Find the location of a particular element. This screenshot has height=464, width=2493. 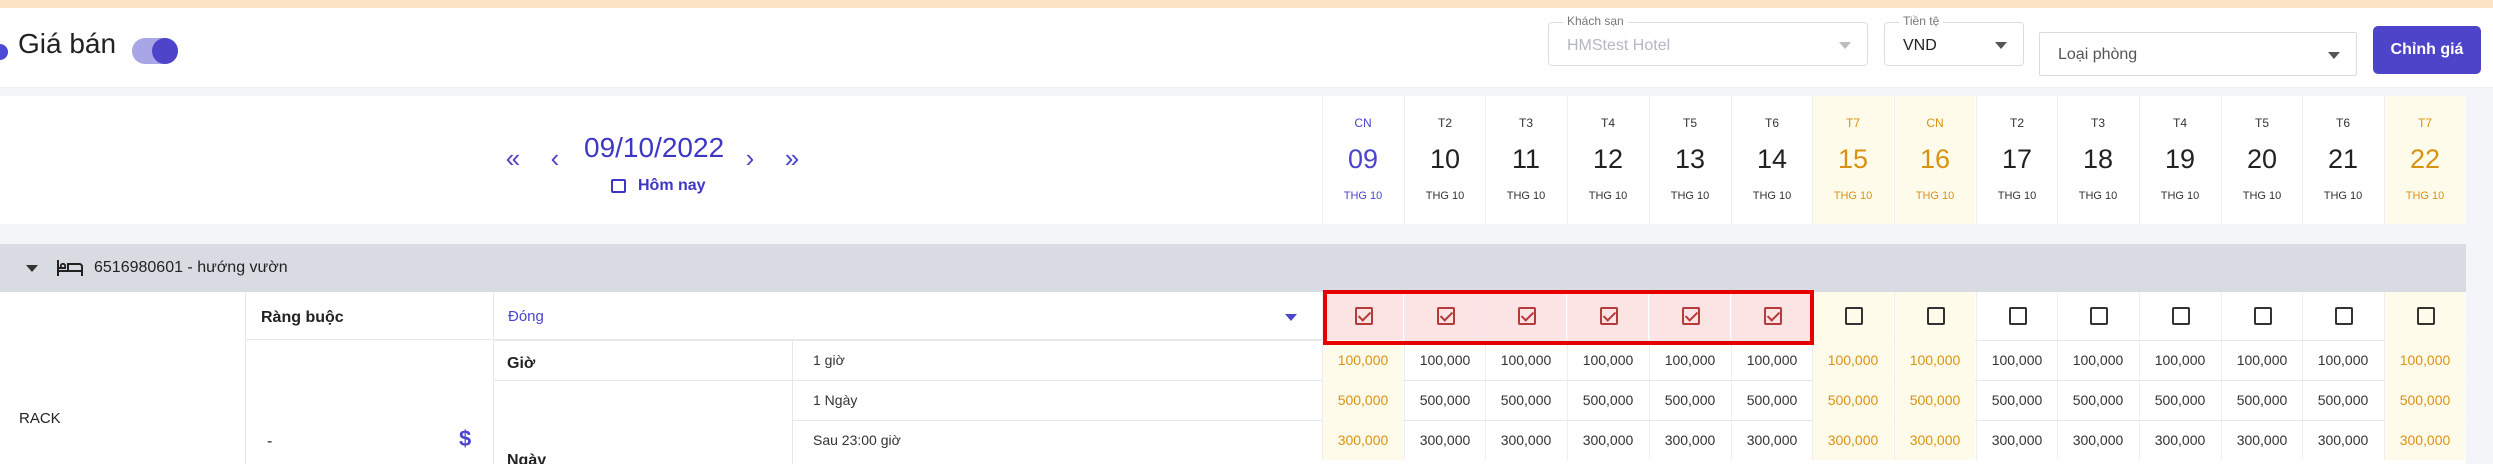

day-column-header: T5 20 THG 10 is located at coordinates (2261, 160).